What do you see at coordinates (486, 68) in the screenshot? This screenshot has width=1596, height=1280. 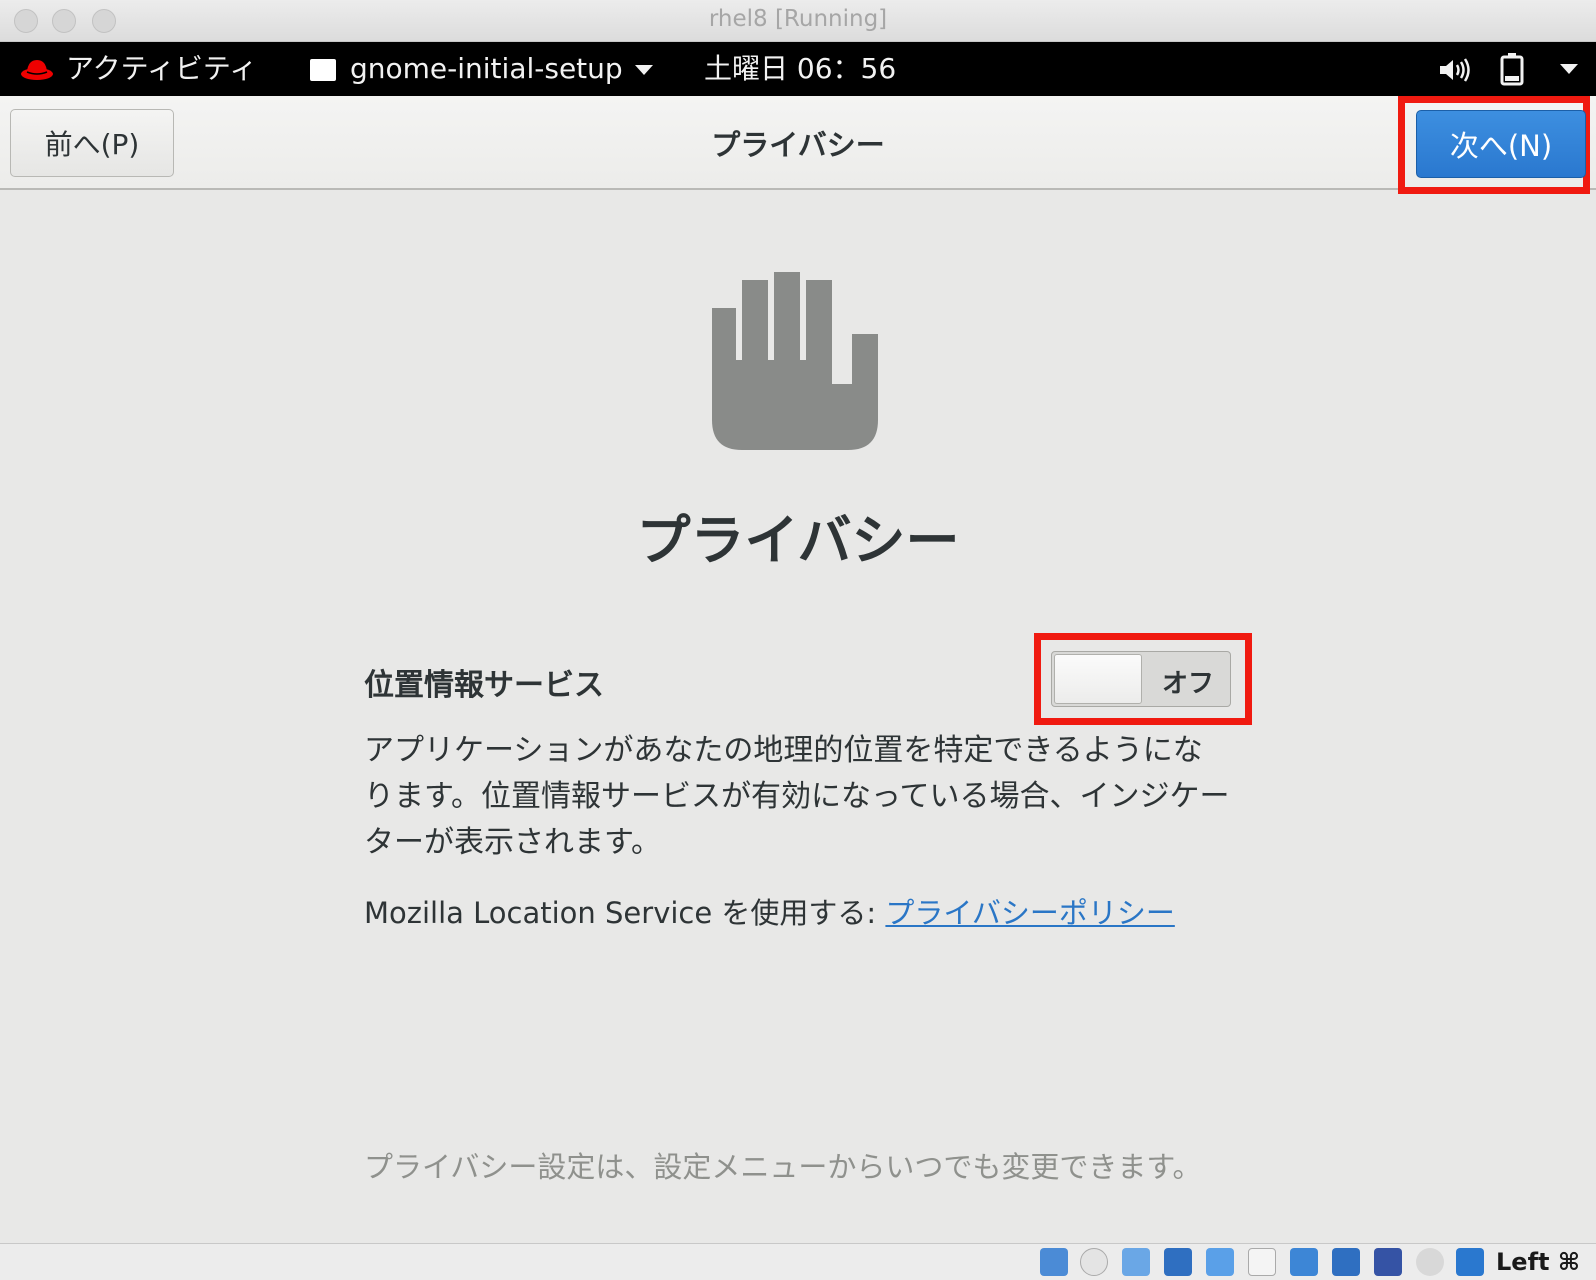 I see `app-menu-label: gnome-initial-setup` at bounding box center [486, 68].